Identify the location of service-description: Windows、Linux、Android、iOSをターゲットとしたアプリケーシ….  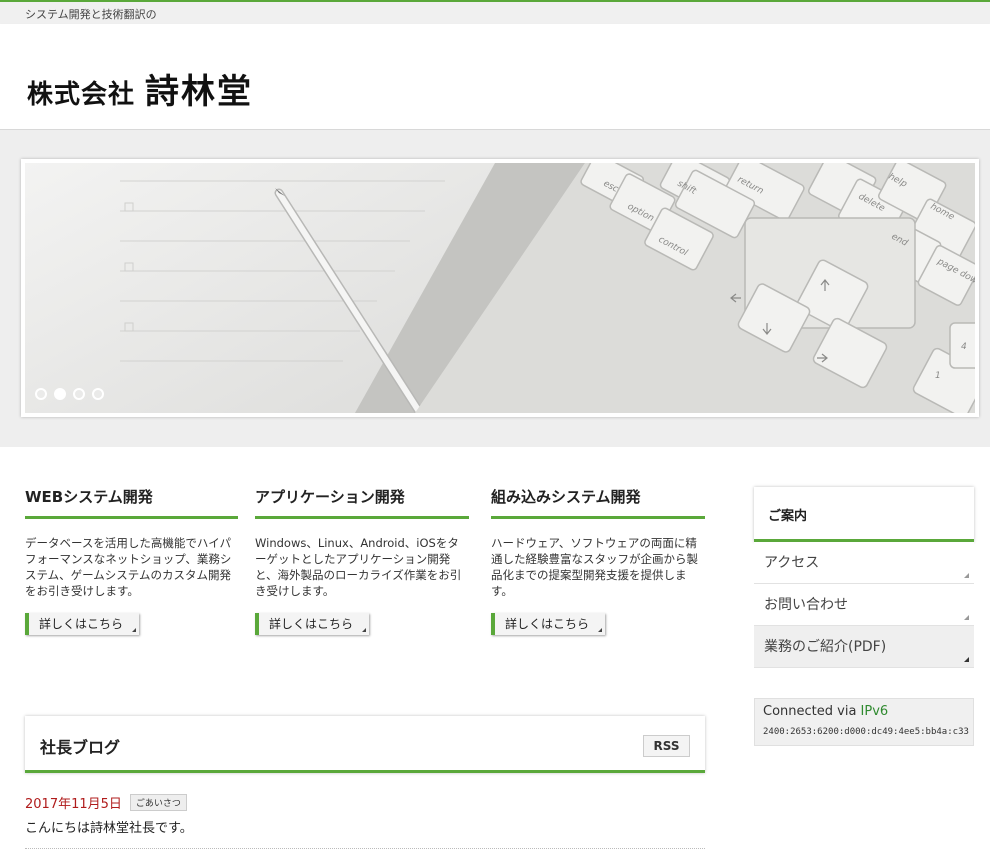
(358, 567).